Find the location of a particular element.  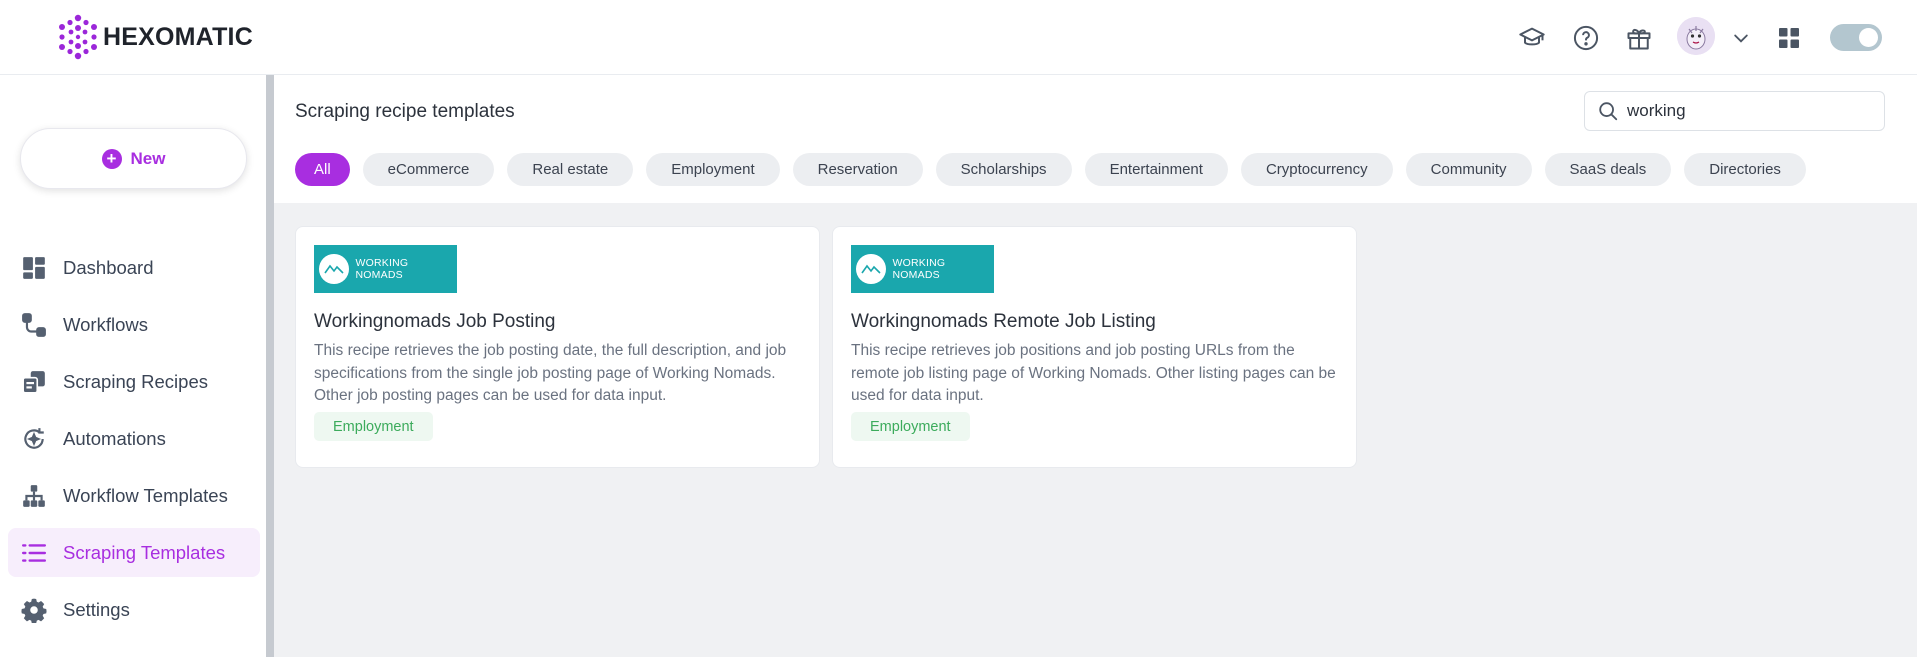

sidebar-item-workflow-templates: Workflow Templates is located at coordinates (134, 495).